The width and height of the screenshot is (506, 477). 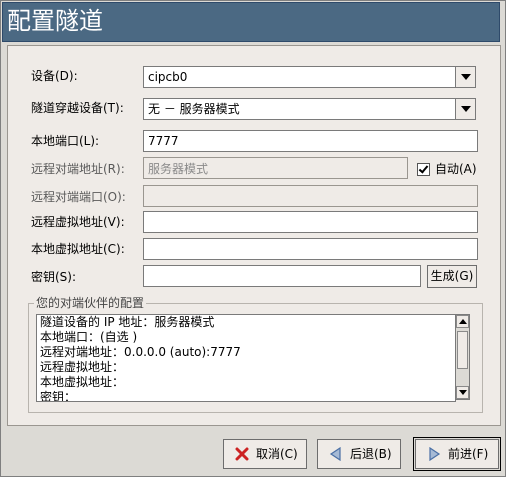 I want to click on key-label: 密钥(S):, so click(x=54, y=277).